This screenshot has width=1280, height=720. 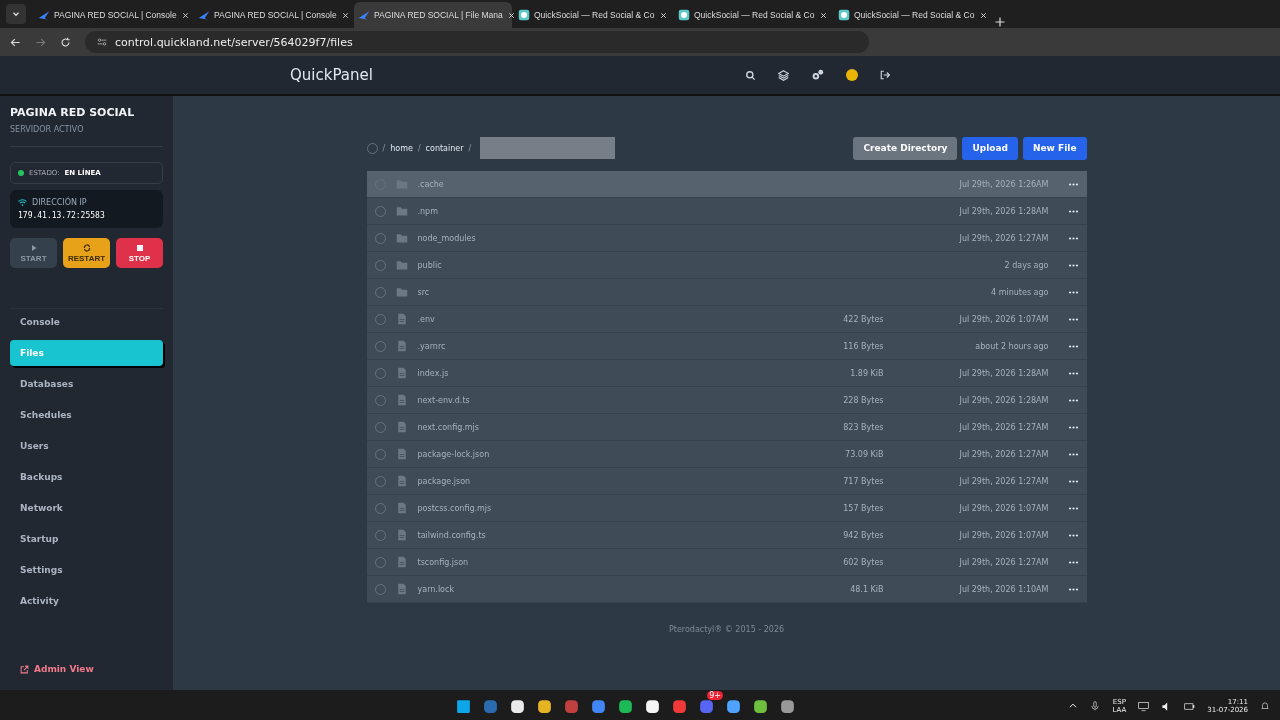 What do you see at coordinates (62, 215) in the screenshot?
I see `ip-address: 179.41.13.72:25583` at bounding box center [62, 215].